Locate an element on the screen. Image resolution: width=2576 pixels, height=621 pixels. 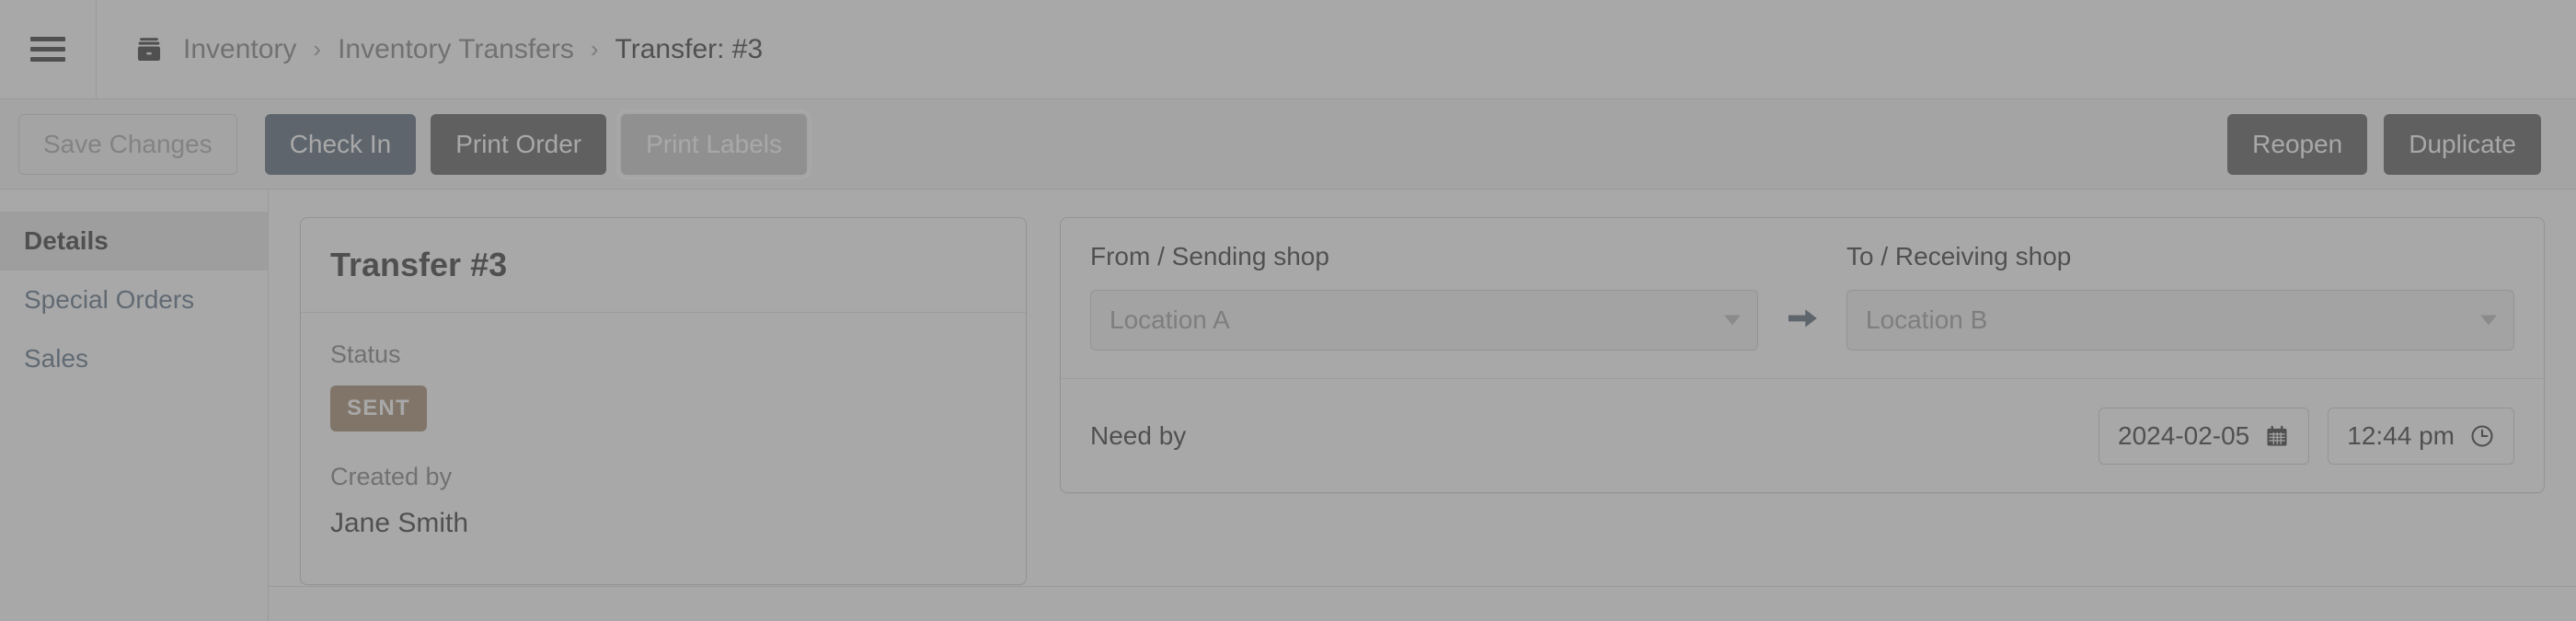
need-by-time-input: 12:44 pm is located at coordinates (2421, 436).